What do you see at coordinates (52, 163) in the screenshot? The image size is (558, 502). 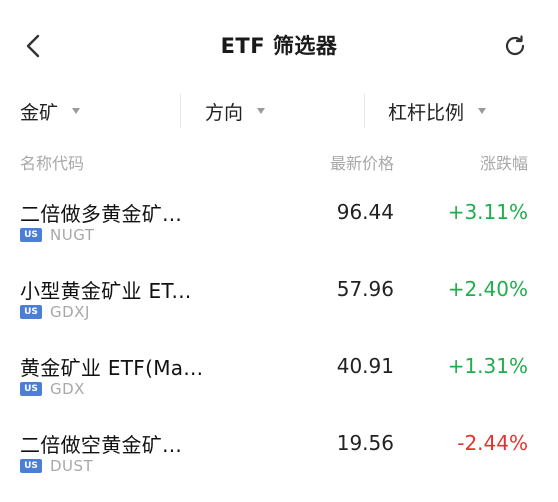 I see `column-header-name: 名称代码` at bounding box center [52, 163].